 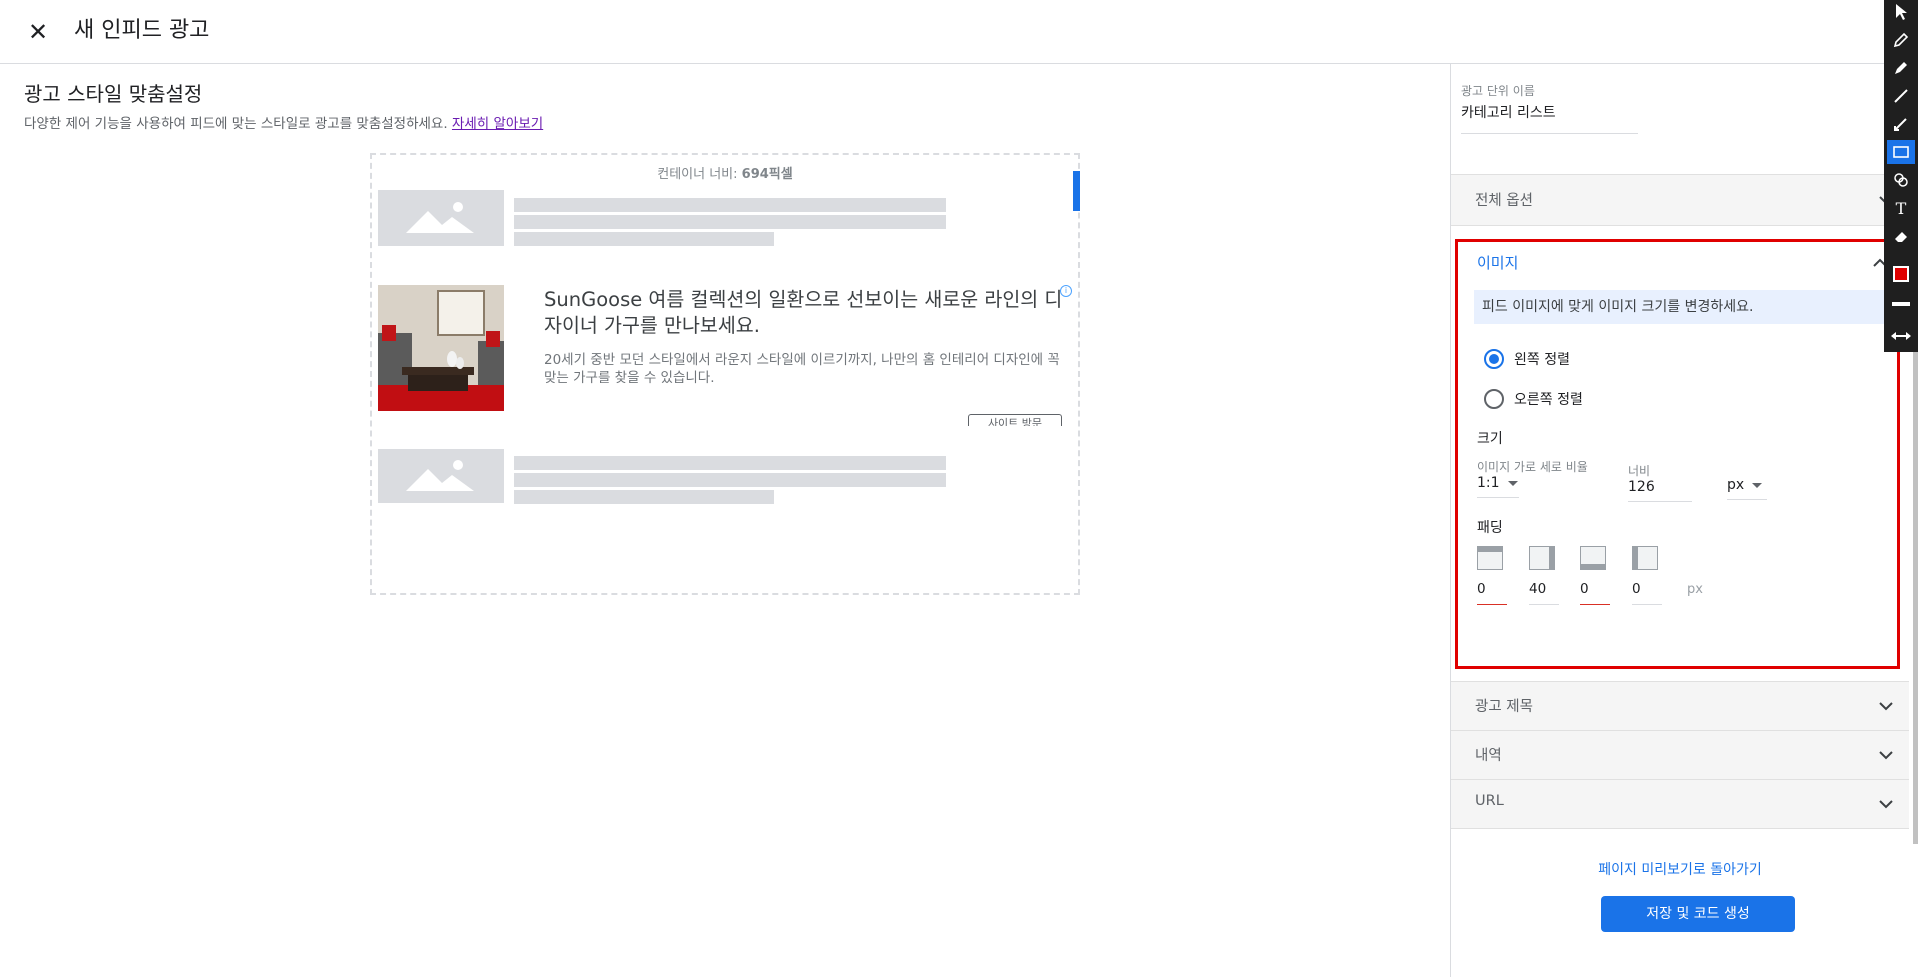 What do you see at coordinates (1901, 152) in the screenshot?
I see `rectangle-icon` at bounding box center [1901, 152].